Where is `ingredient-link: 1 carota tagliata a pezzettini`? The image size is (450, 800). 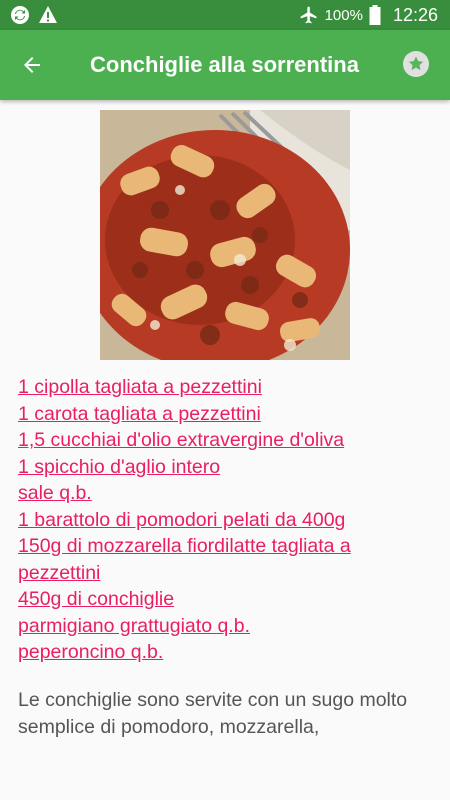 ingredient-link: 1 carota tagliata a pezzettini is located at coordinates (228, 414).